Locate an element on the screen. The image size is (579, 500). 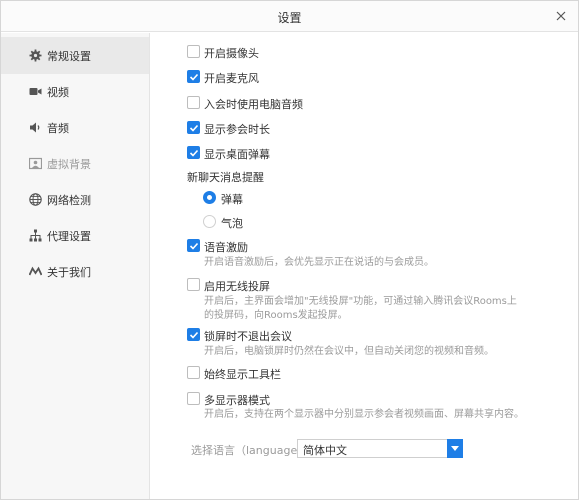
always-toolbar-checkbox is located at coordinates (193, 372).